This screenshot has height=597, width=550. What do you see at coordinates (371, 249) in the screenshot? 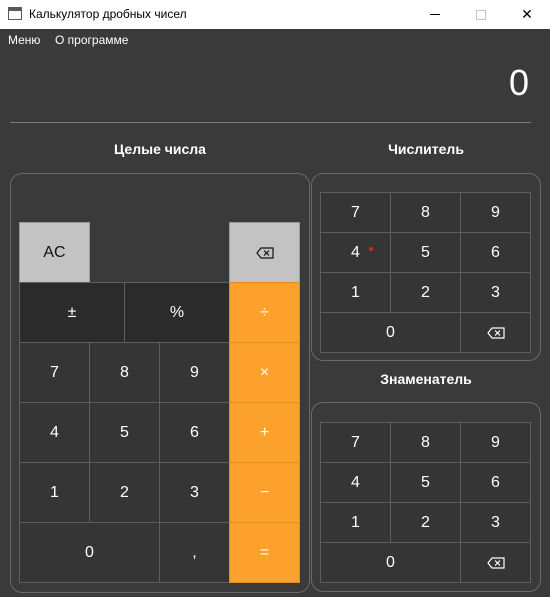
I see `focus-indicator-dot` at bounding box center [371, 249].